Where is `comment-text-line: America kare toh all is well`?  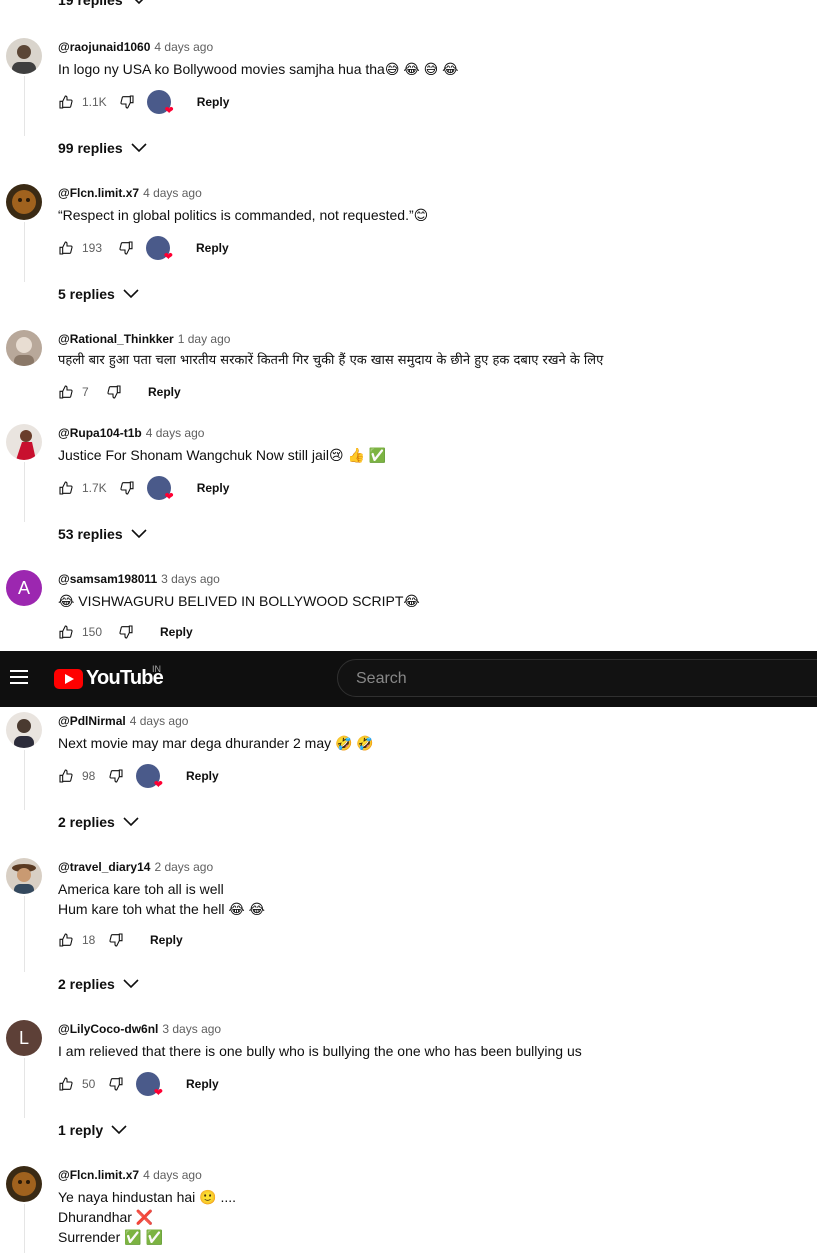 comment-text-line: America kare toh all is well is located at coordinates (141, 889).